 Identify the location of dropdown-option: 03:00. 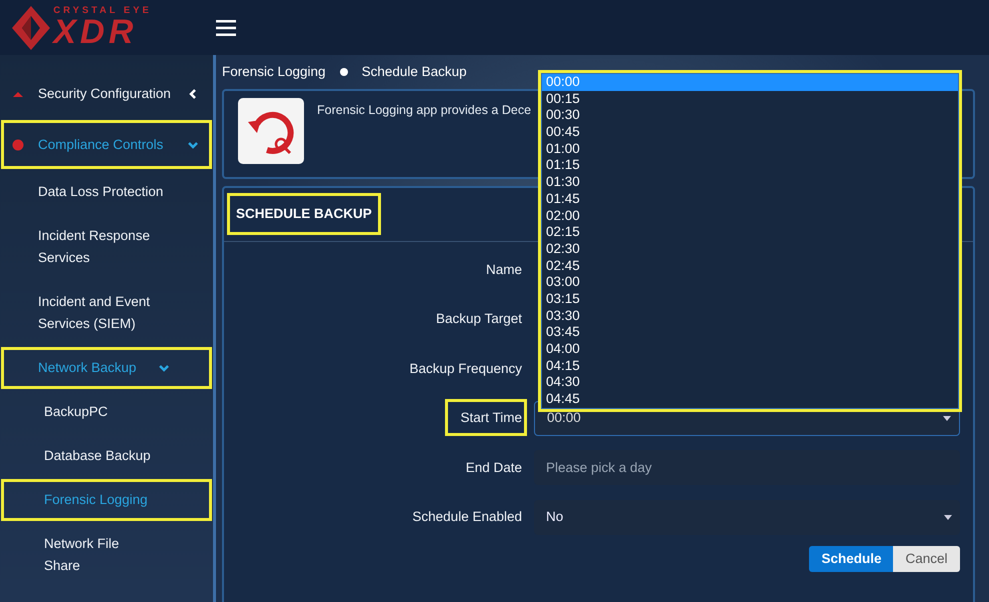
(750, 282).